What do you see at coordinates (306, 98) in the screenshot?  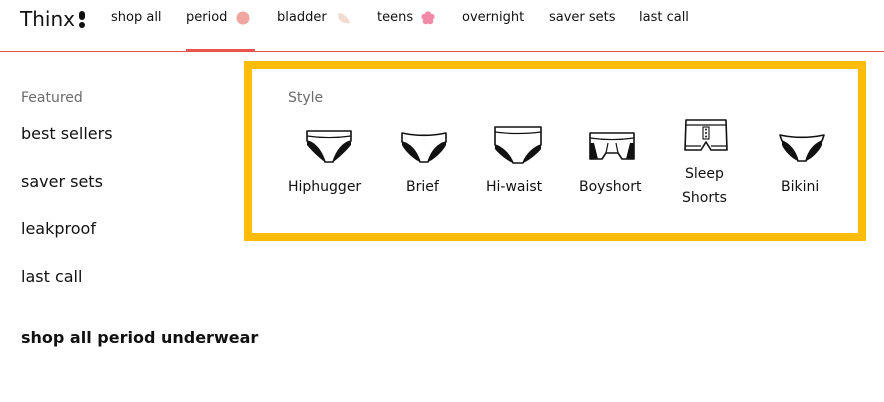 I see `style-heading: Style` at bounding box center [306, 98].